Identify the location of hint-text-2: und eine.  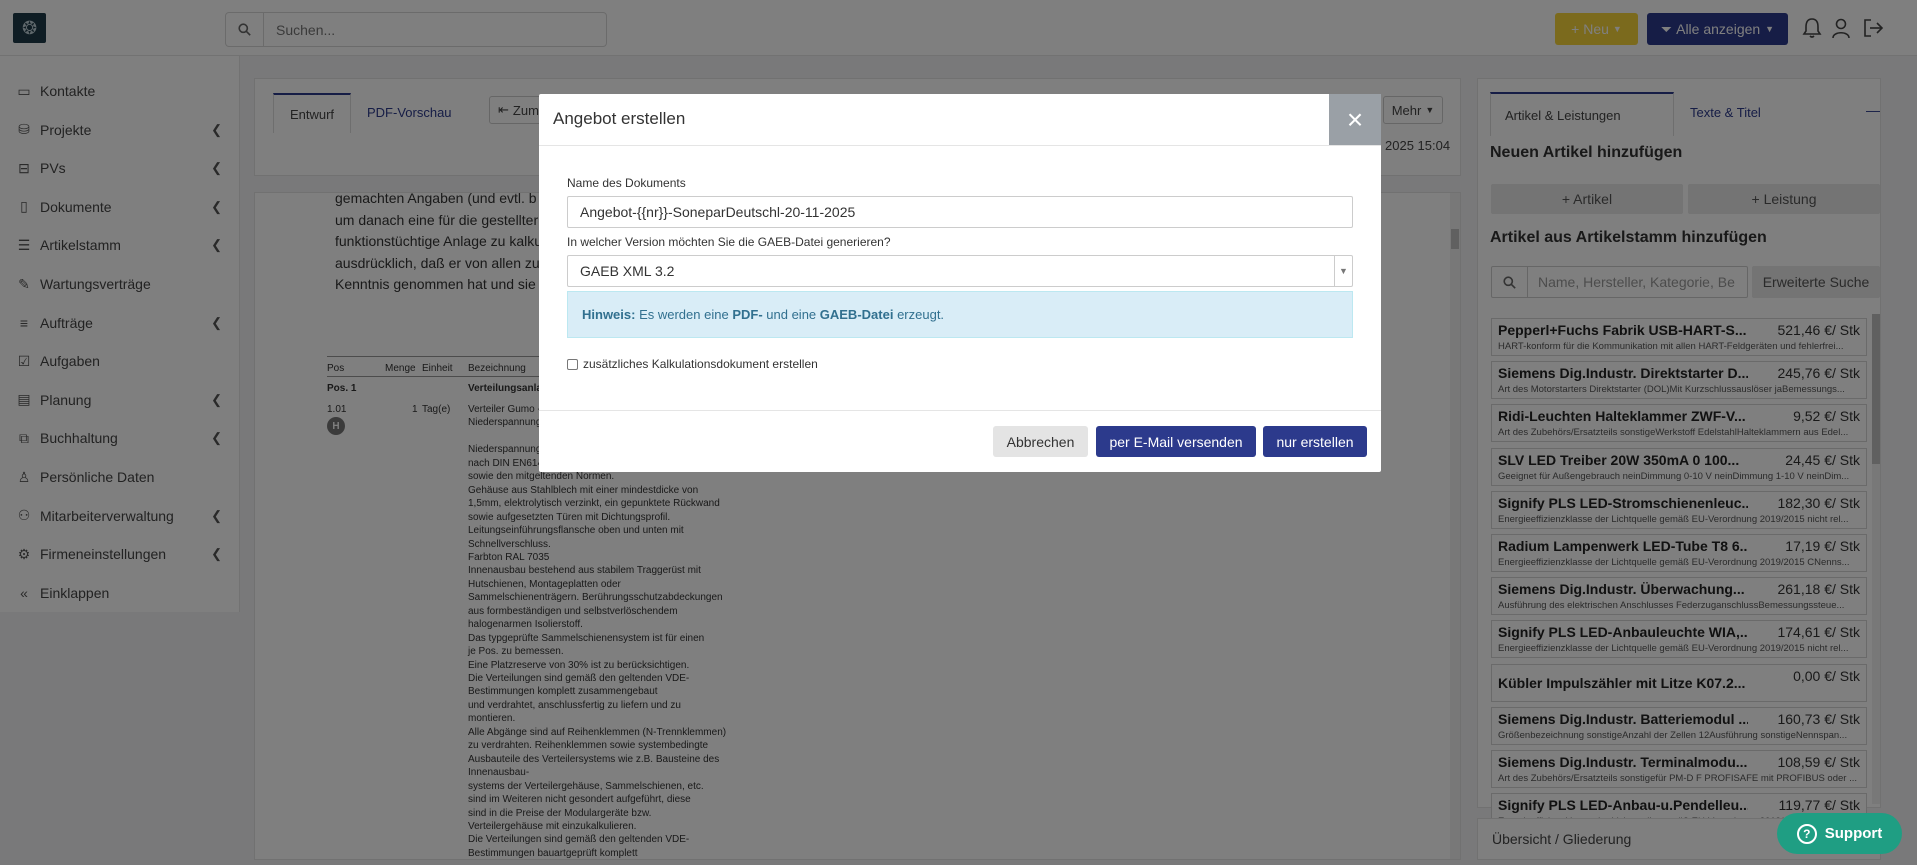
(791, 314).